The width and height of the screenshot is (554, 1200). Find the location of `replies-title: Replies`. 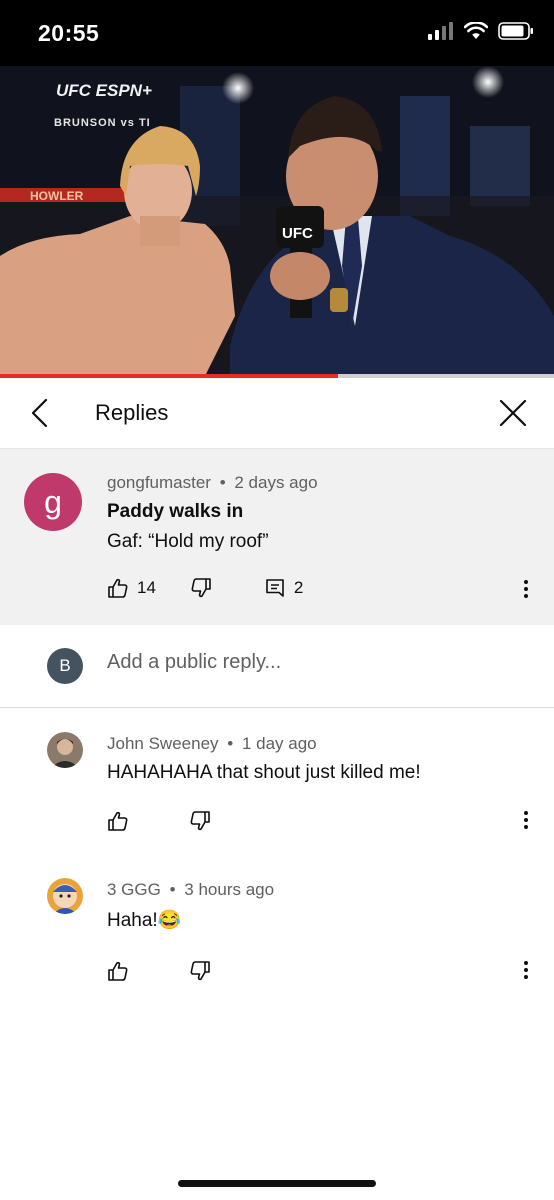

replies-title: Replies is located at coordinates (132, 412).